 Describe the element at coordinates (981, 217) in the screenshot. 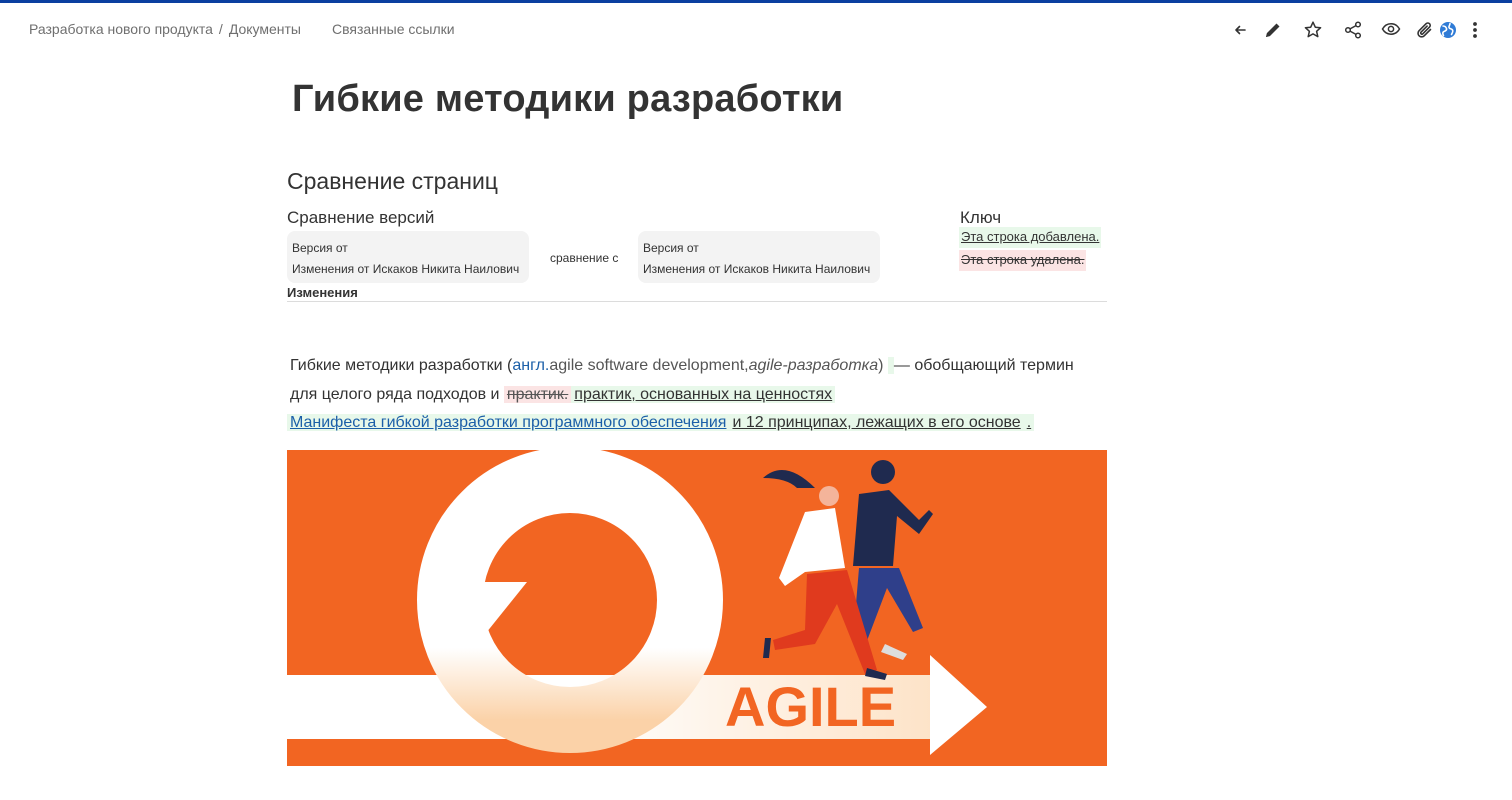

I see `key-label: Ключ` at that location.